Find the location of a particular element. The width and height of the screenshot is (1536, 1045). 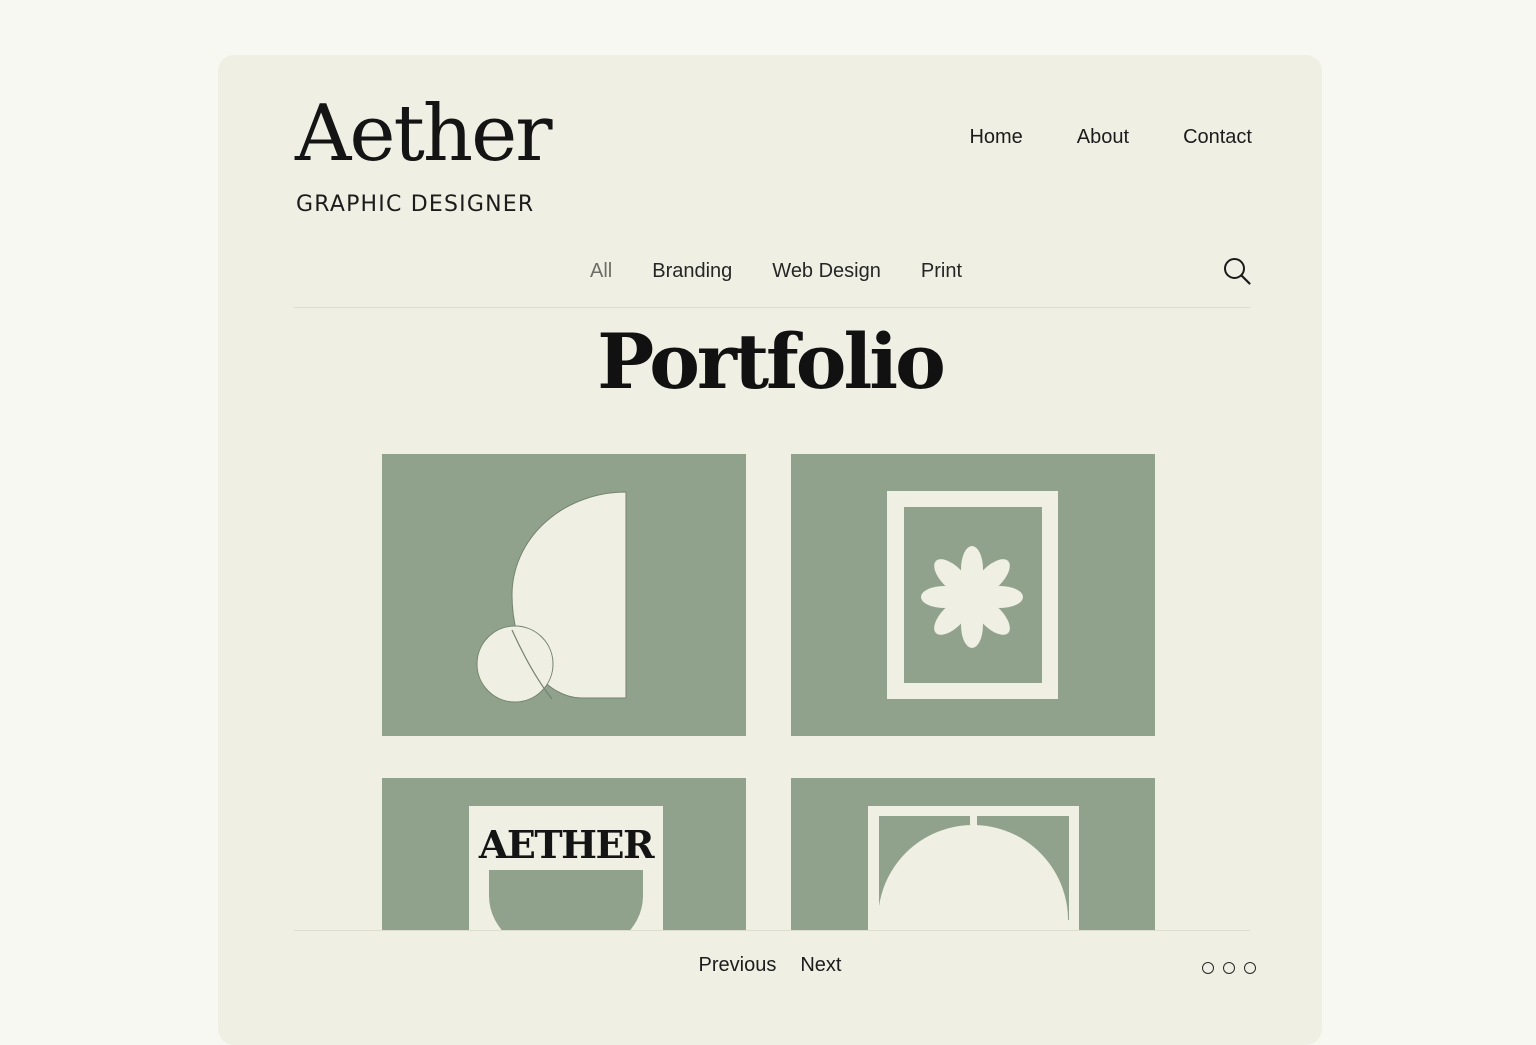

pagination: Previous Next is located at coordinates (770, 965).